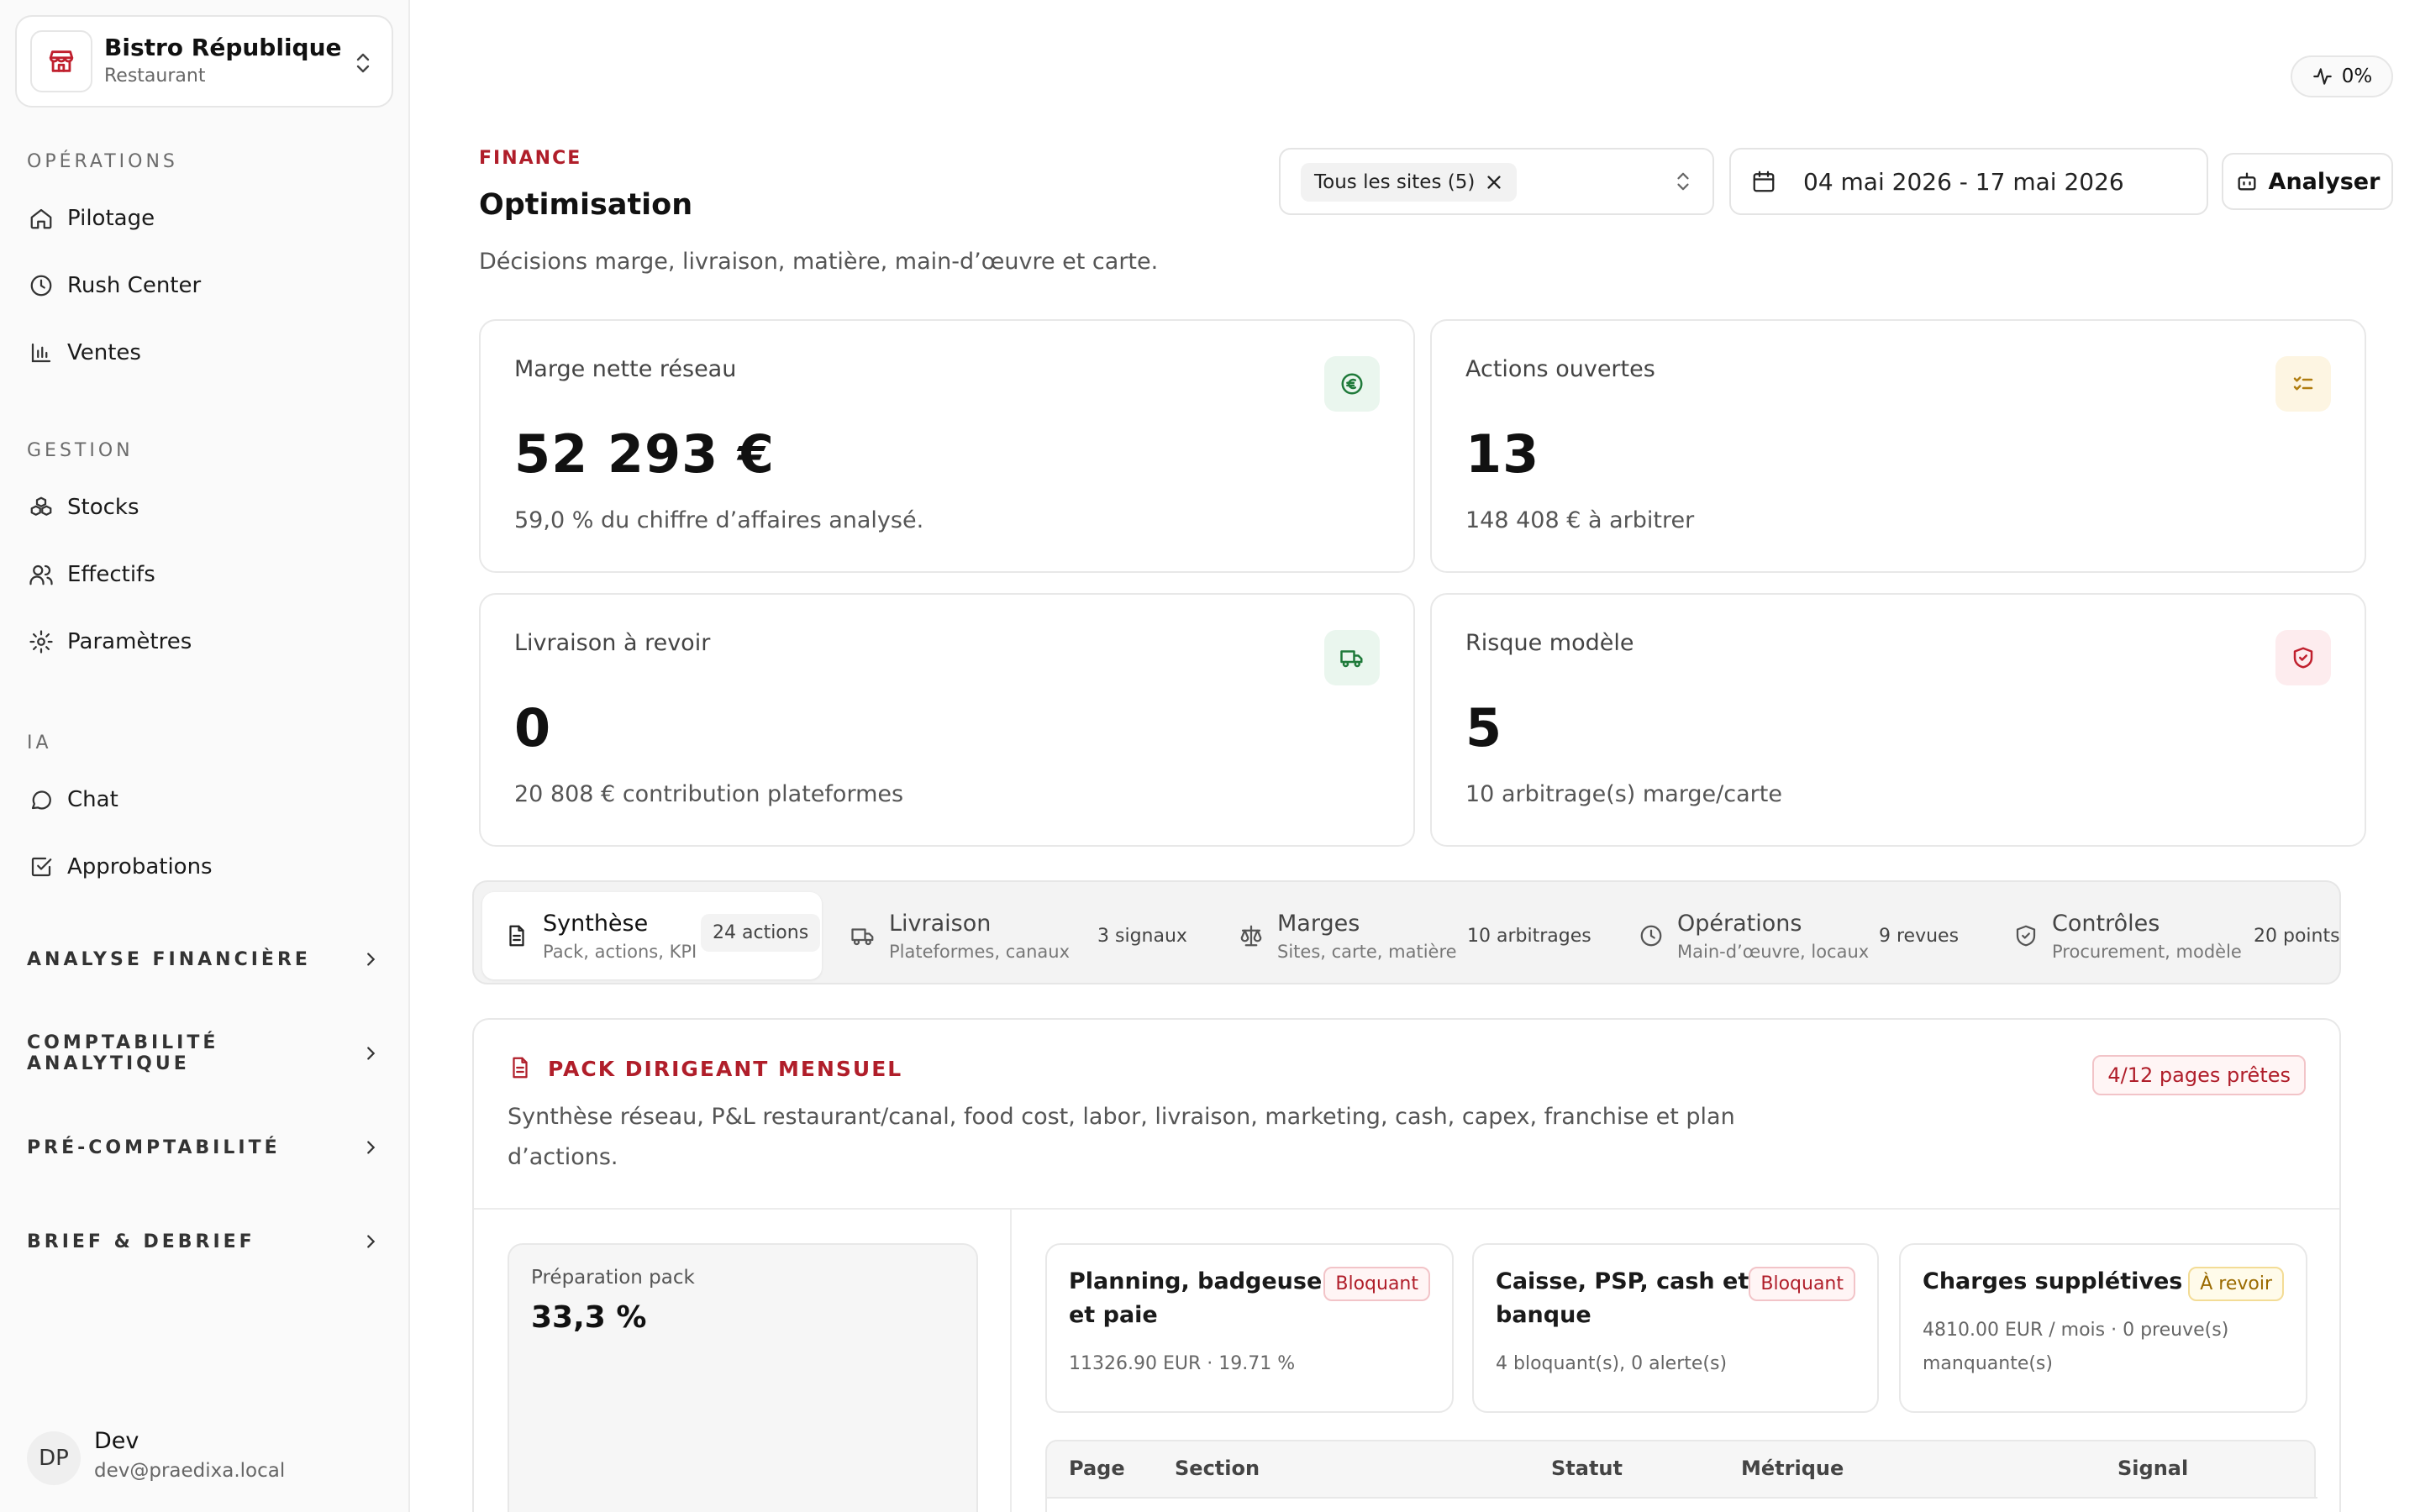 The width and height of the screenshot is (2420, 1512). Describe the element at coordinates (2053, 1281) in the screenshot. I see `pack-card-title: Charges supplétives` at that location.